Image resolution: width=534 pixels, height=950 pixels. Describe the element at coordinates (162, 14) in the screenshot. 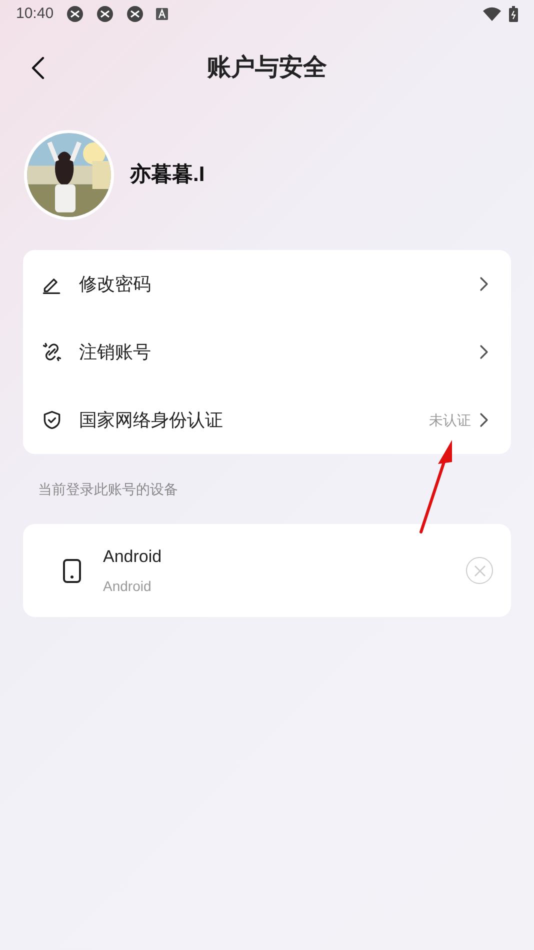

I see `keyboard-icon` at that location.